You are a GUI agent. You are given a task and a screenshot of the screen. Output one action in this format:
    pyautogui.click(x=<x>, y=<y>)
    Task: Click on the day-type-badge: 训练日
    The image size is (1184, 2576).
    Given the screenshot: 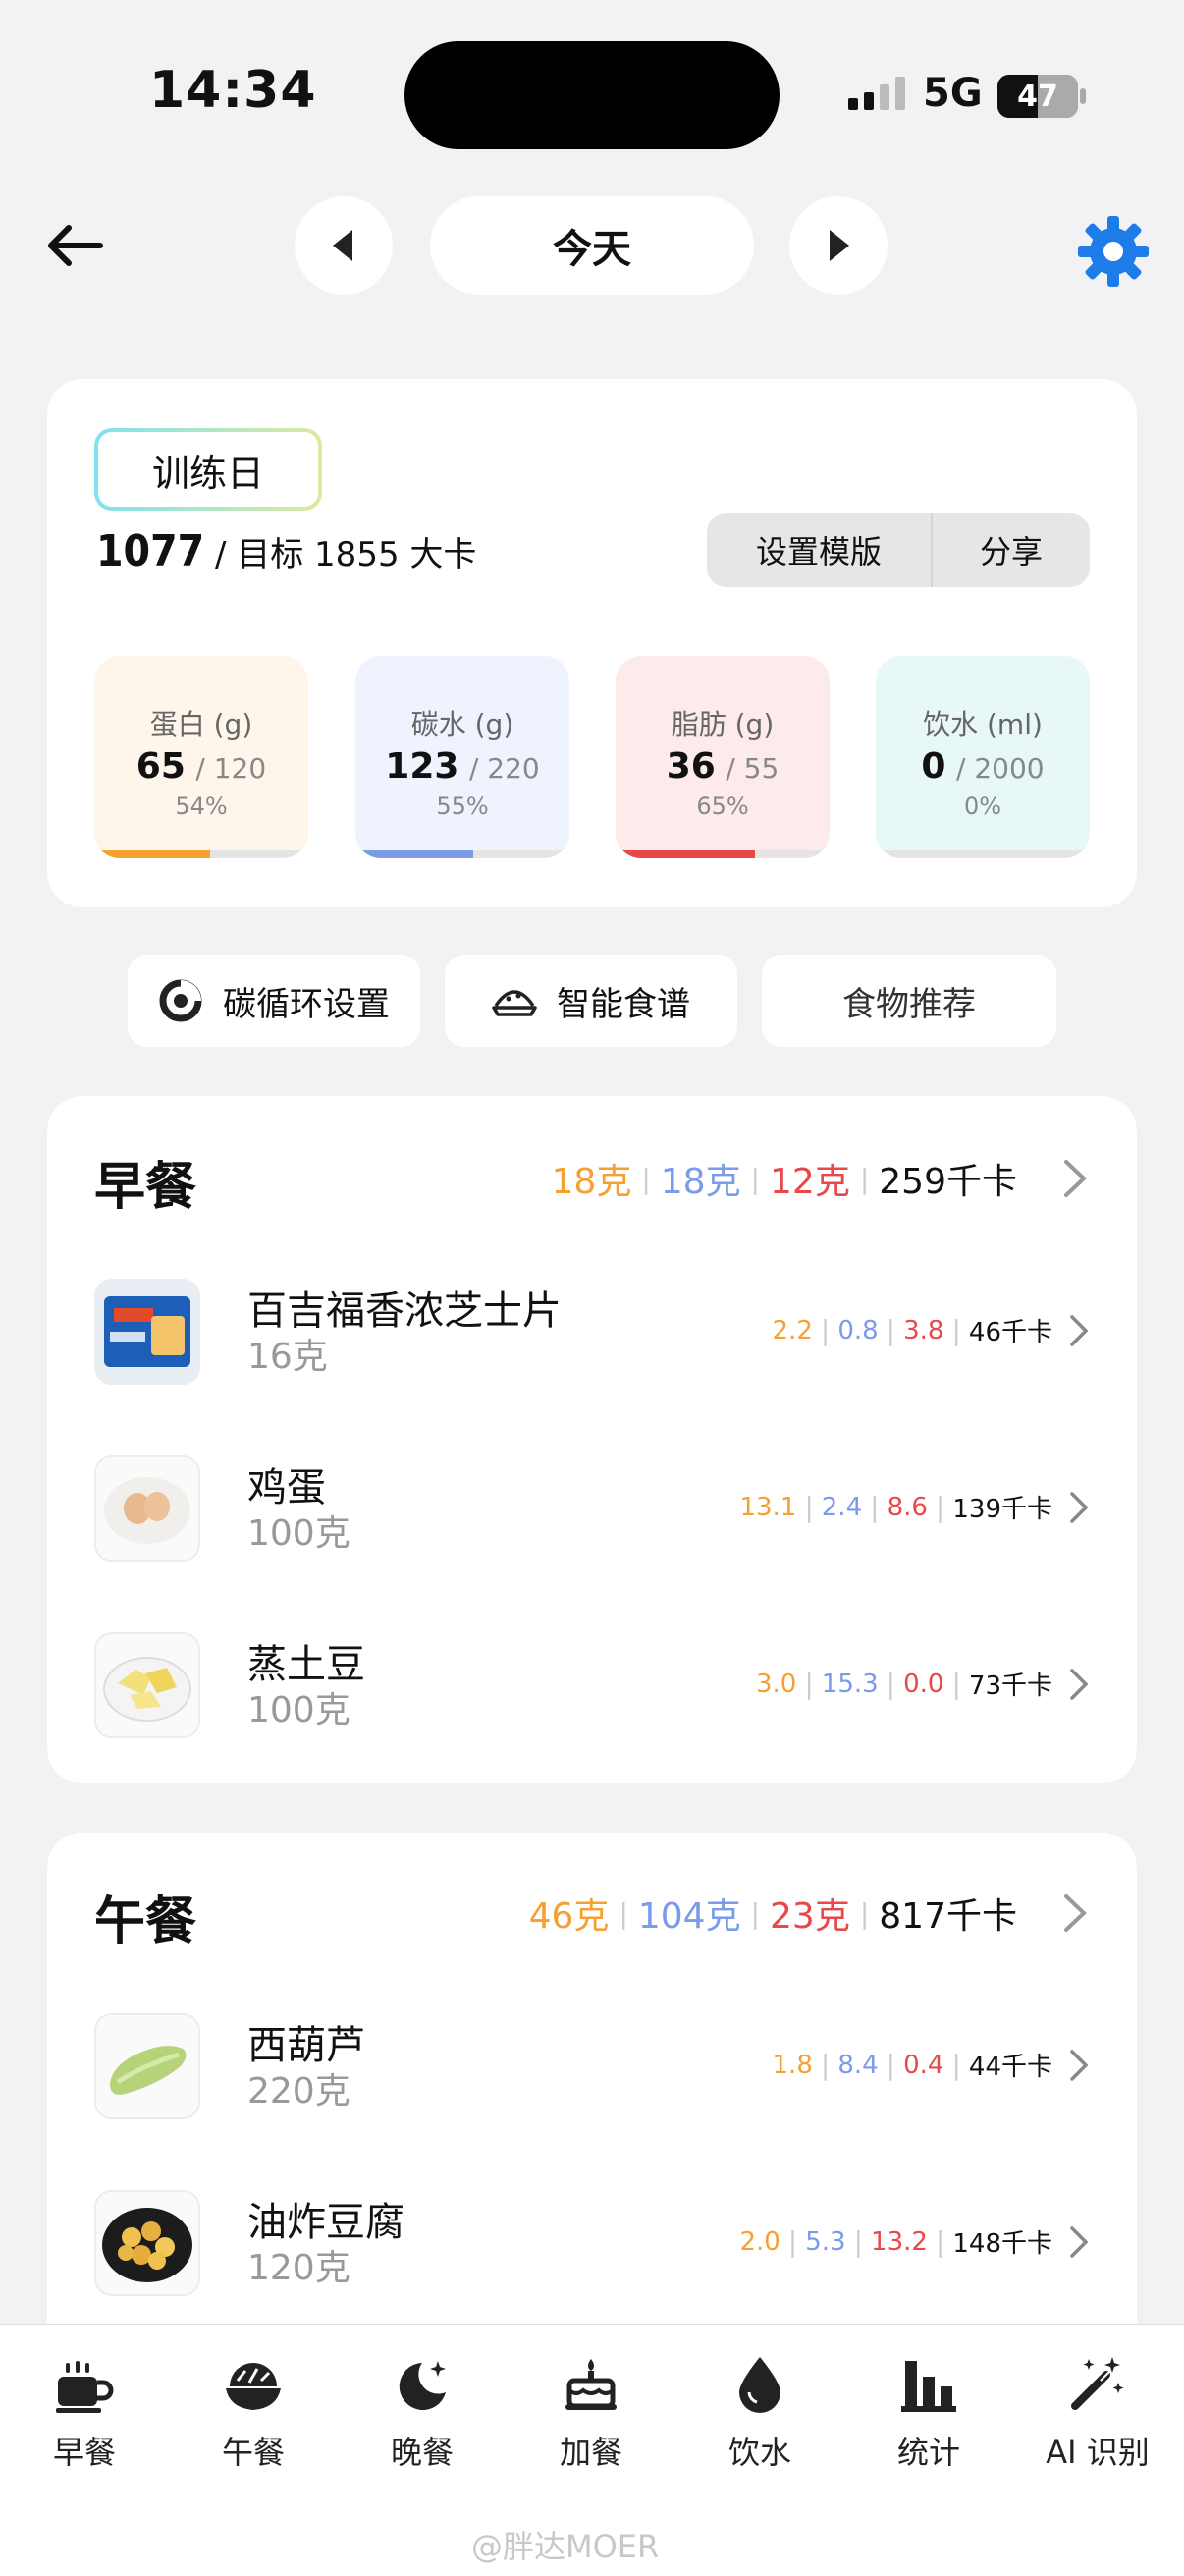 What is the action you would take?
    pyautogui.click(x=208, y=470)
    